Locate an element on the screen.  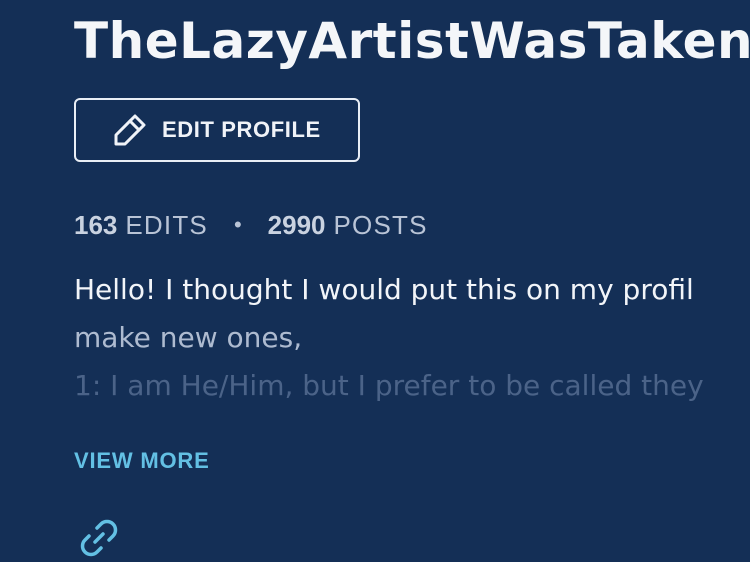
link-icon is located at coordinates (98, 539).